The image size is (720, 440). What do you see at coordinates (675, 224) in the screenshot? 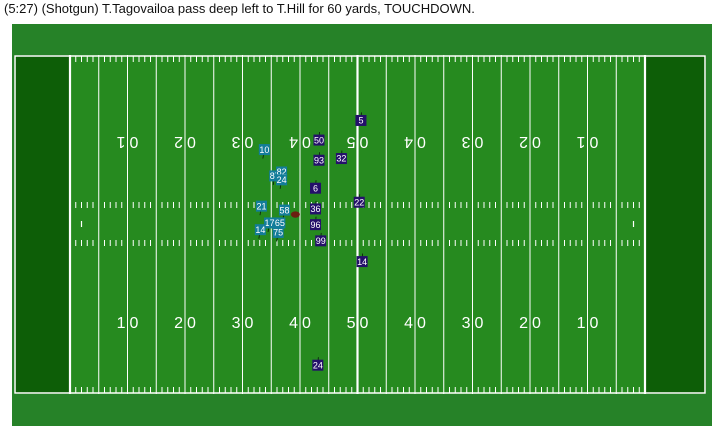
I see `endzone-right` at bounding box center [675, 224].